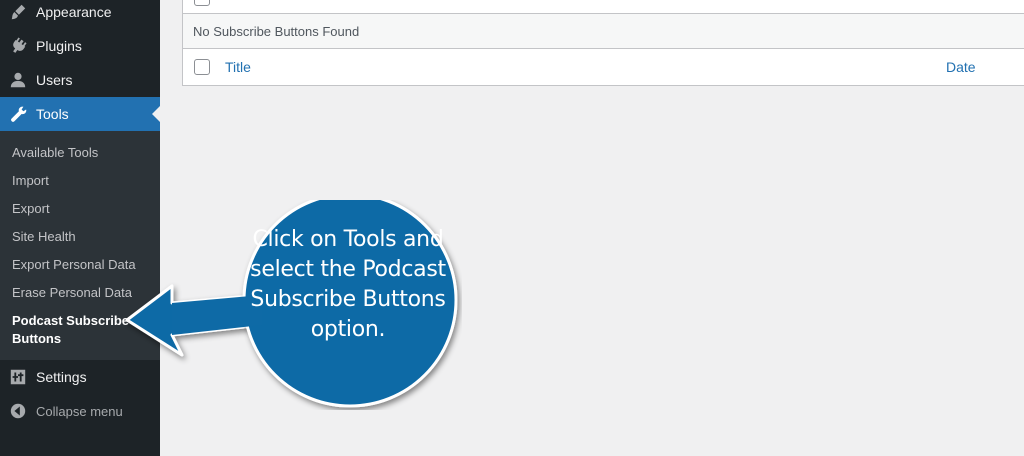 The image size is (1024, 456). I want to click on settings-sliders-icon, so click(18, 377).